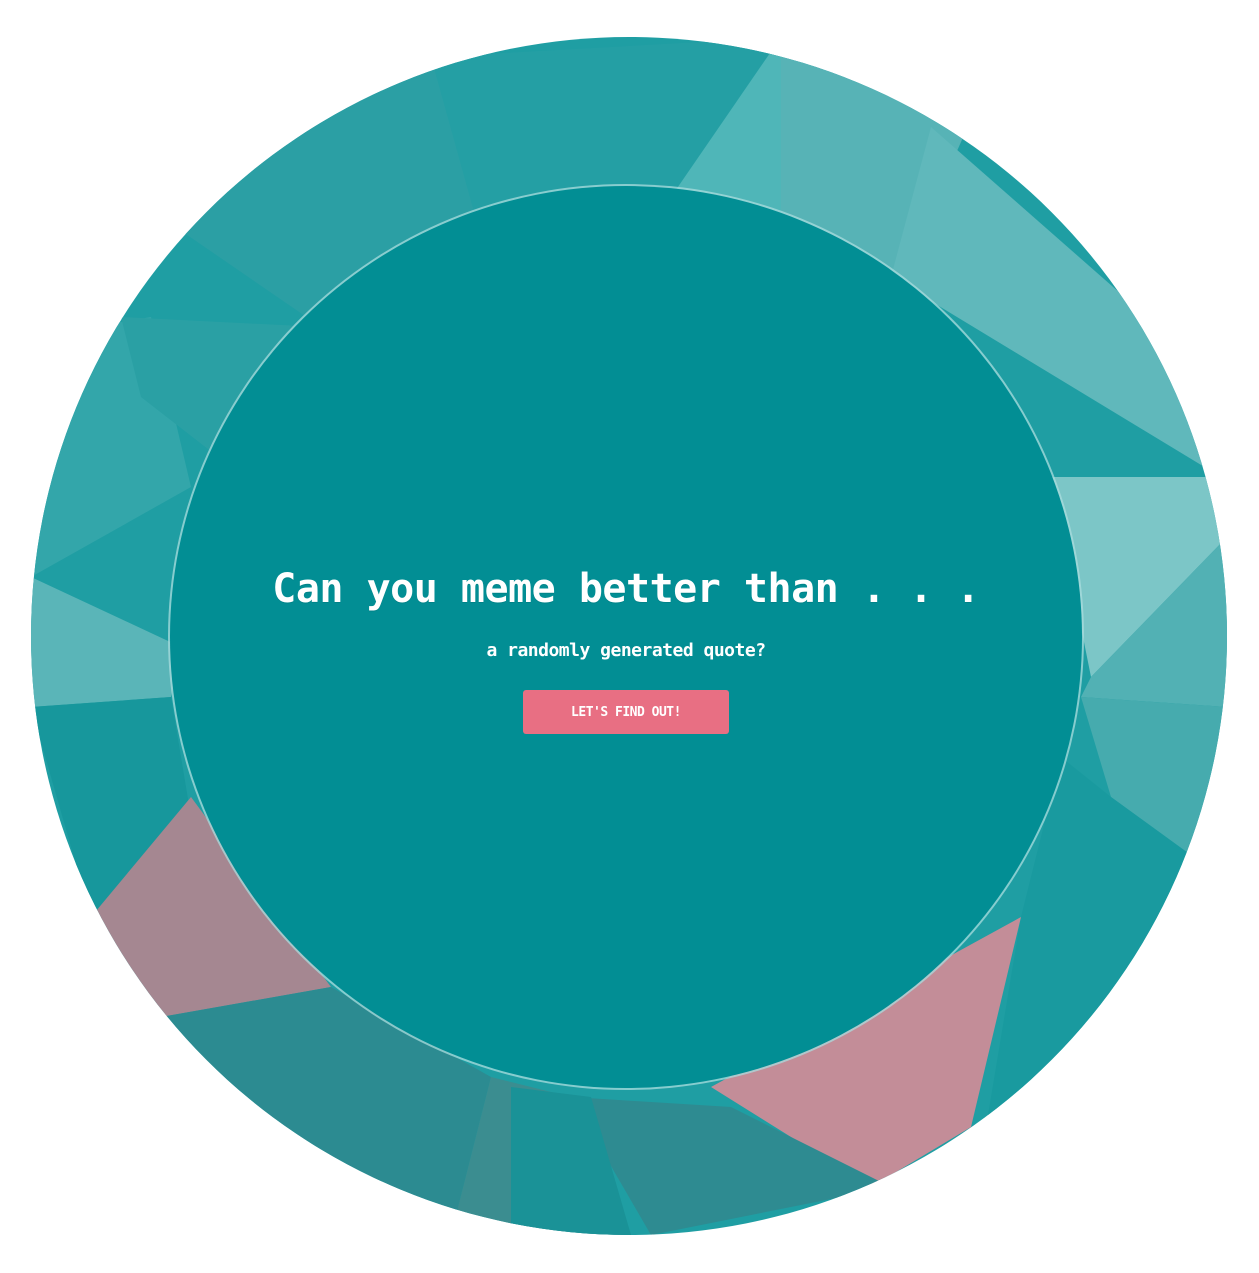 The width and height of the screenshot is (1259, 1273). I want to click on hero-subline: a randomly generated quote?, so click(626, 650).